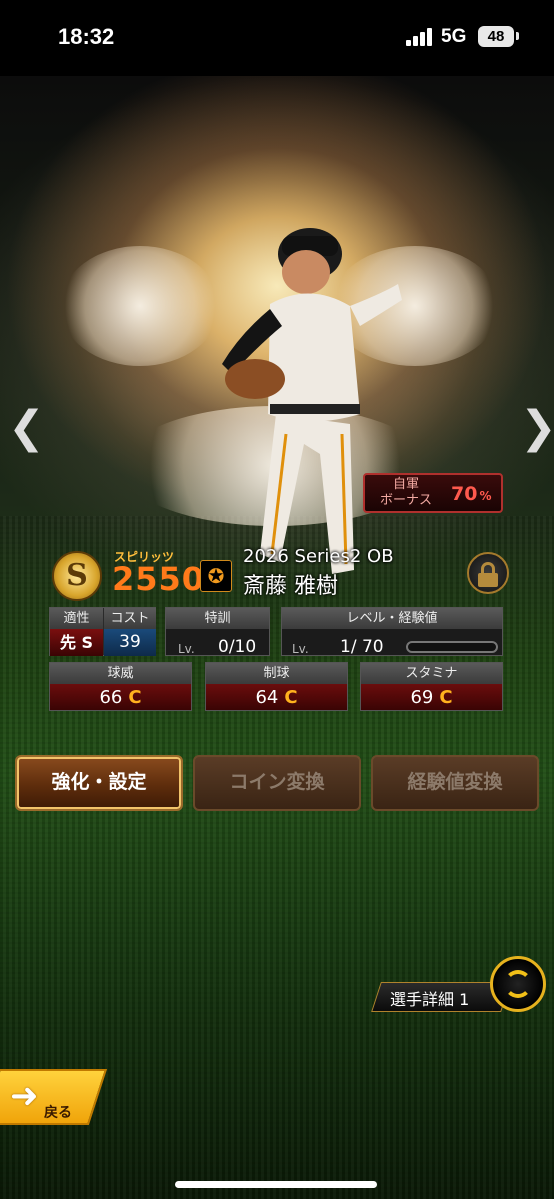 The height and width of the screenshot is (1199, 554). What do you see at coordinates (422, 697) in the screenshot?
I see `stat-value: 69` at bounding box center [422, 697].